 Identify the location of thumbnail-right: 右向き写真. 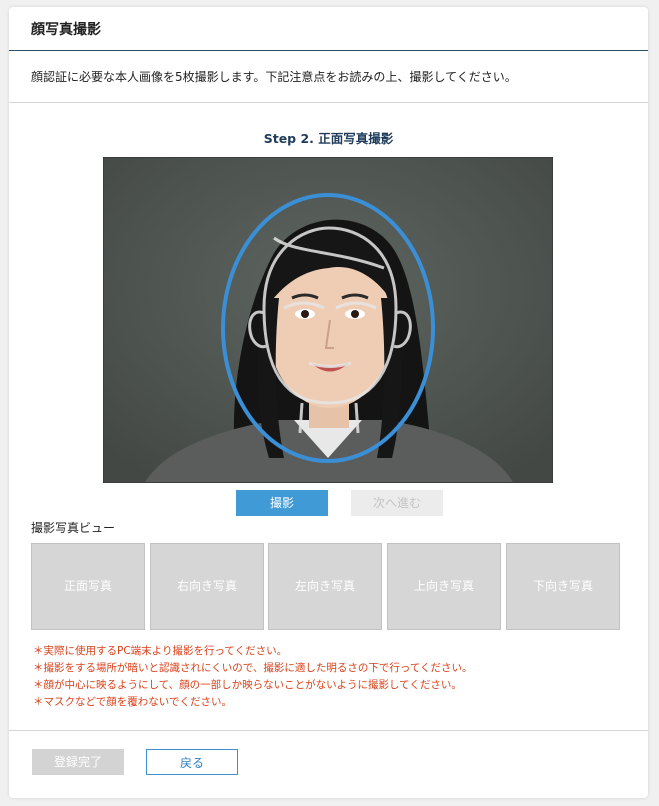
(207, 586).